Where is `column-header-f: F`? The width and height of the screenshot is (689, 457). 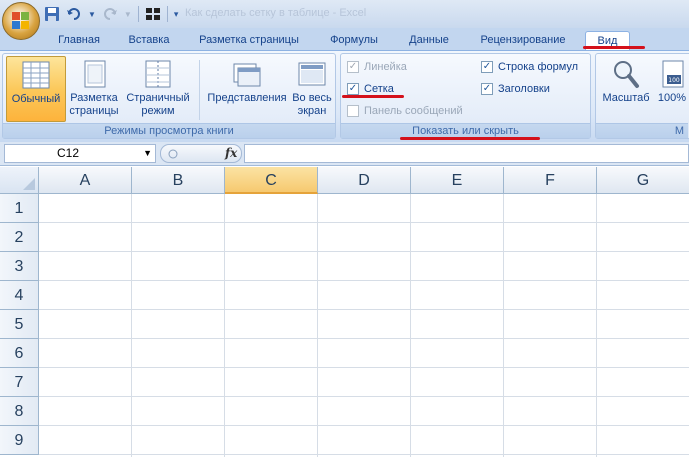
column-header-f: F is located at coordinates (550, 180).